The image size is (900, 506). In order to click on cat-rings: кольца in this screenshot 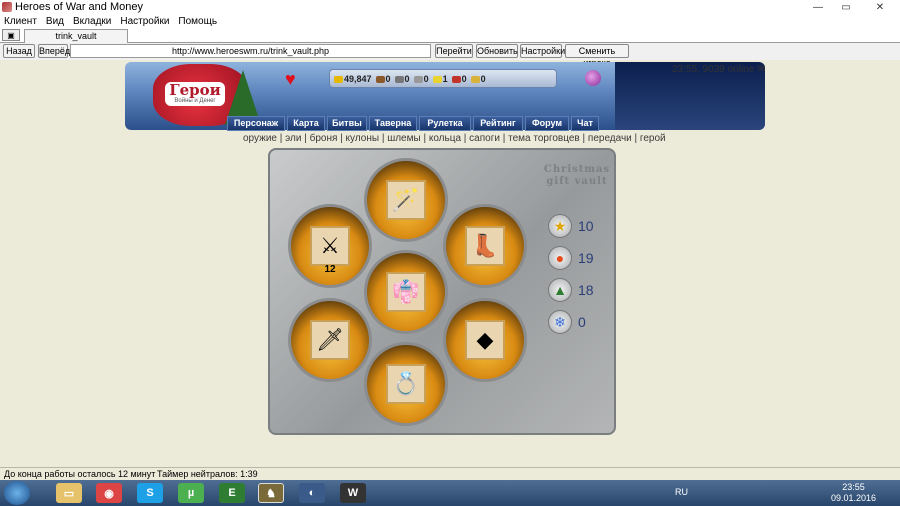, I will do `click(445, 138)`.